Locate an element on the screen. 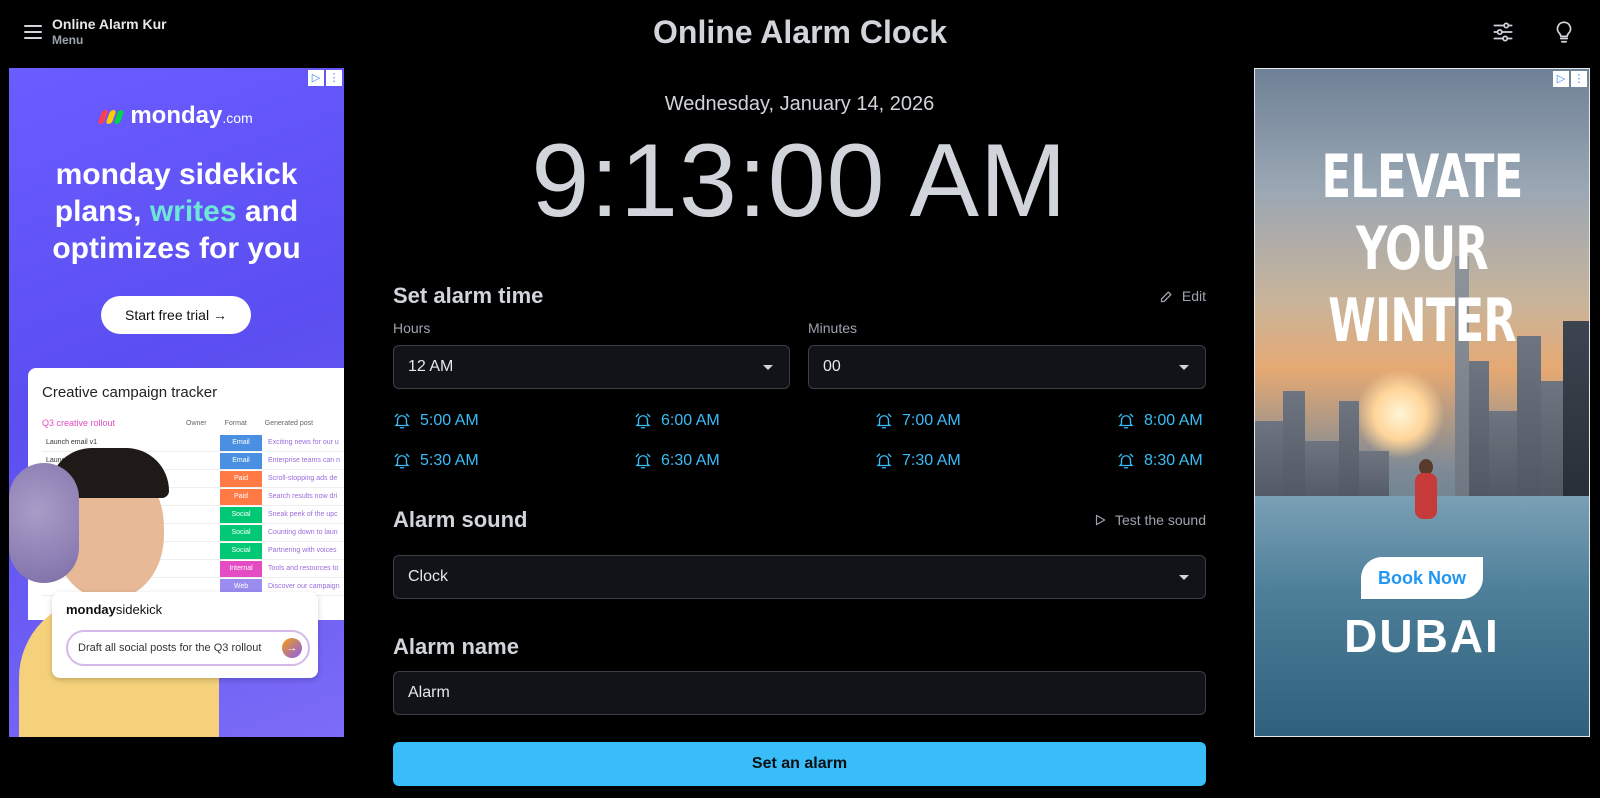 The image size is (1600, 798). alarm-sound-select: Clock is located at coordinates (799, 577).